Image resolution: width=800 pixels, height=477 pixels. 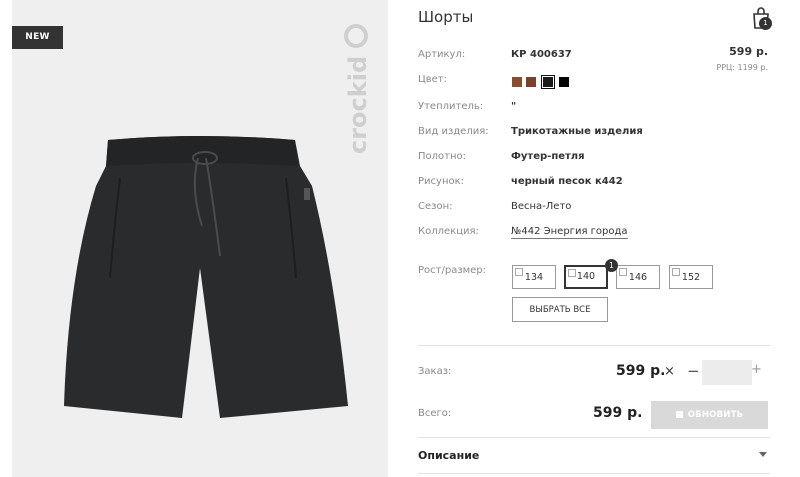 What do you see at coordinates (435, 413) in the screenshot?
I see `total-label: Всего:` at bounding box center [435, 413].